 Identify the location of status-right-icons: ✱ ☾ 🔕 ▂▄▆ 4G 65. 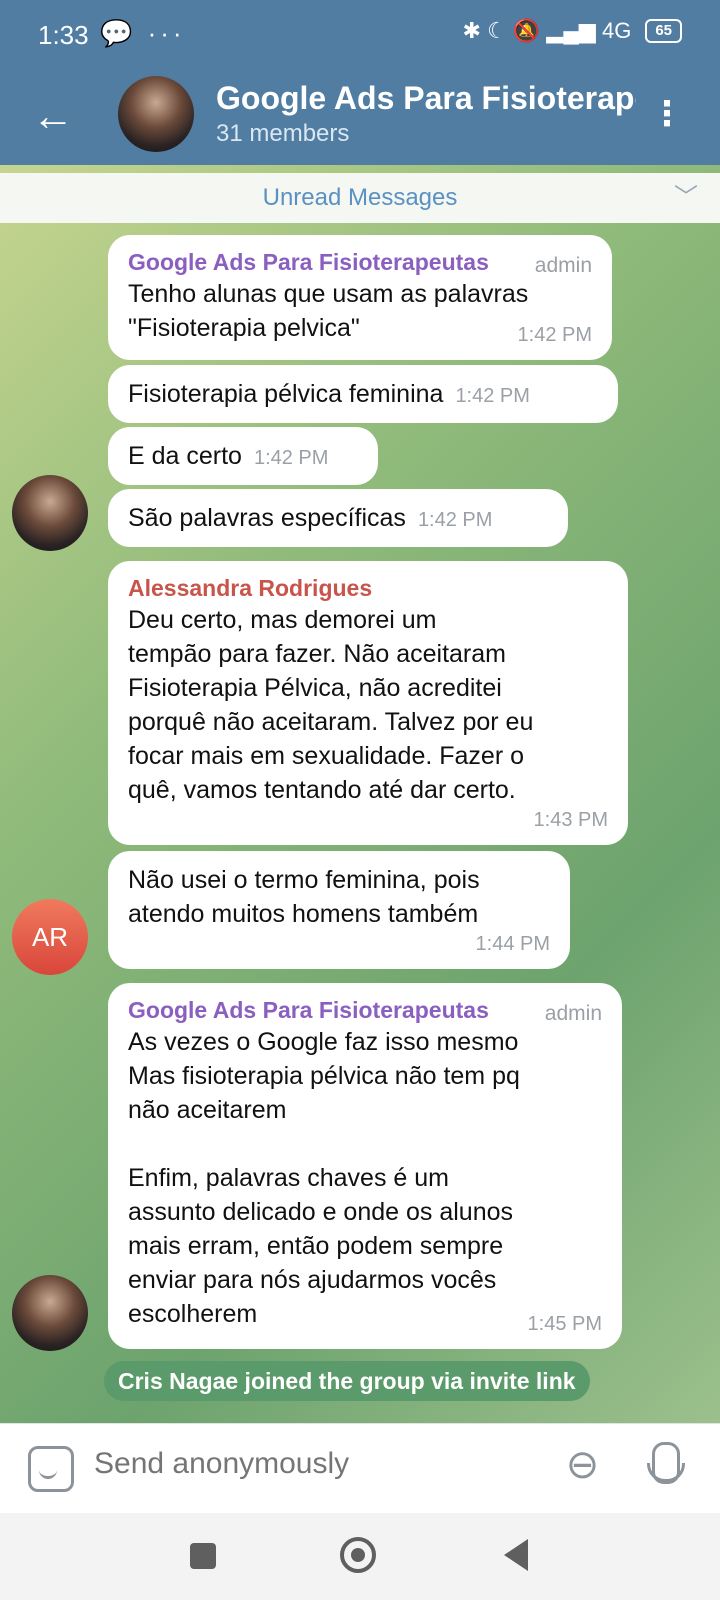
(572, 31).